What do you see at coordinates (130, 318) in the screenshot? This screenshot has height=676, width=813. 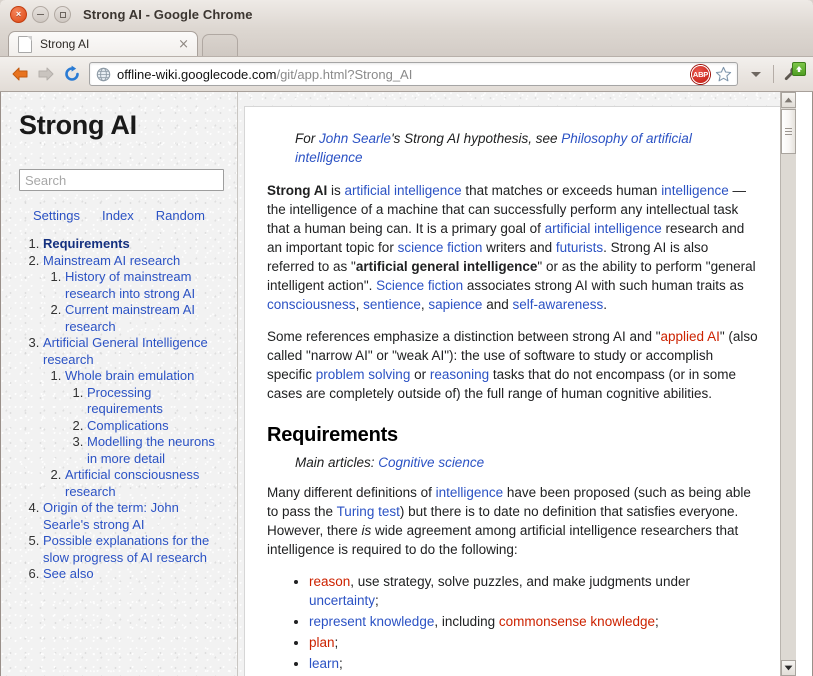 I see `toc-link-current-mainstream-ai-research: Current mainstream AI research` at bounding box center [130, 318].